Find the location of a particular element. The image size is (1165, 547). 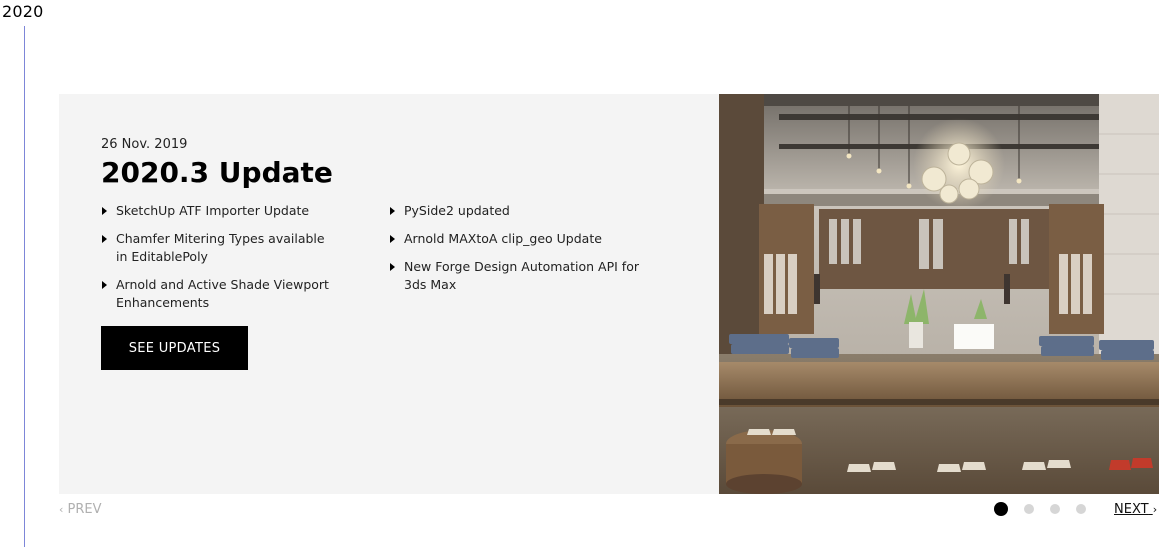

chevron-right-icon: › is located at coordinates (1155, 509).